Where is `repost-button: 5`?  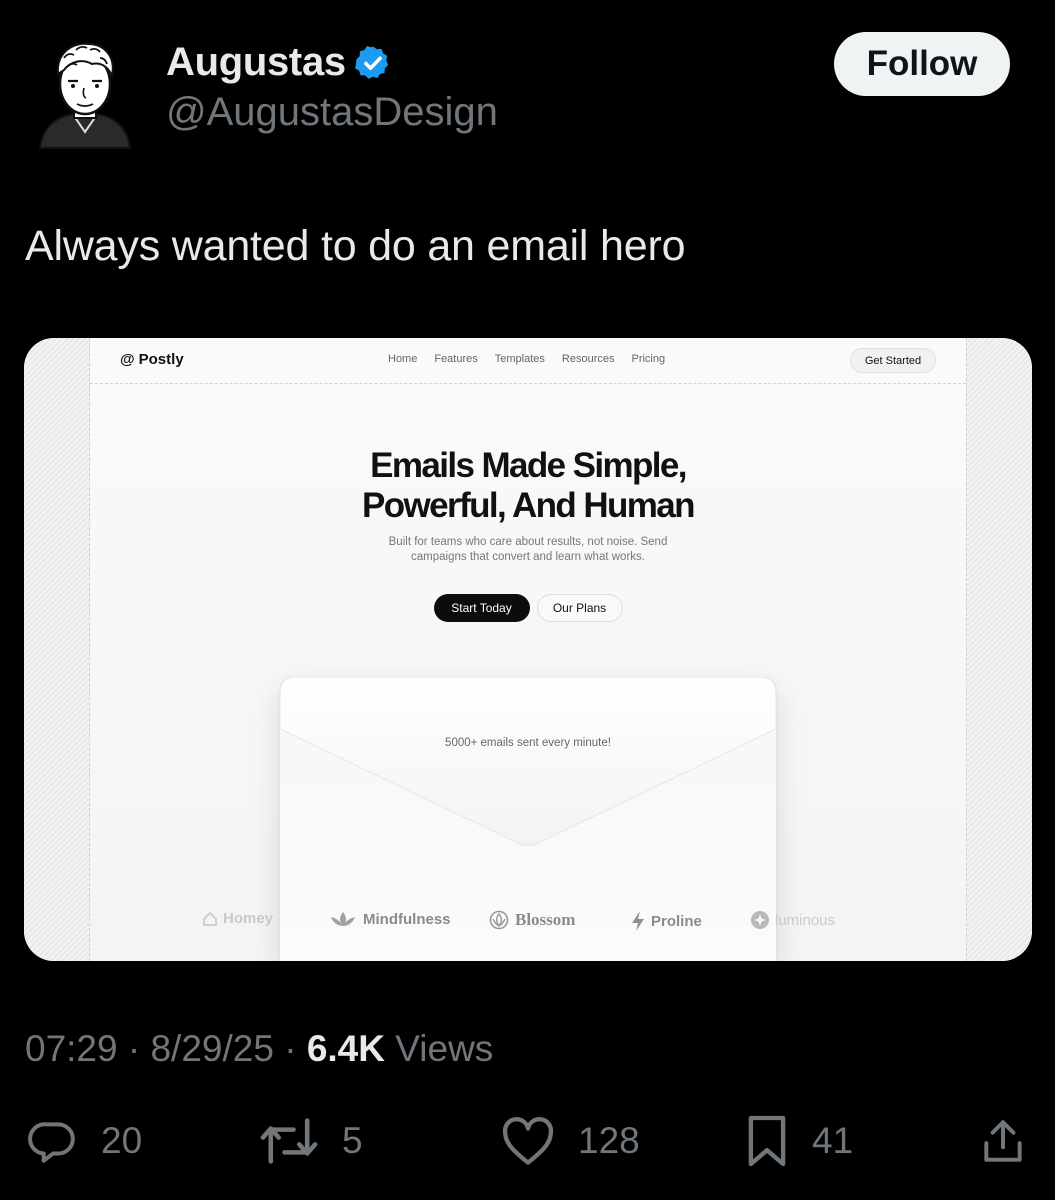 repost-button: 5 is located at coordinates (310, 1141).